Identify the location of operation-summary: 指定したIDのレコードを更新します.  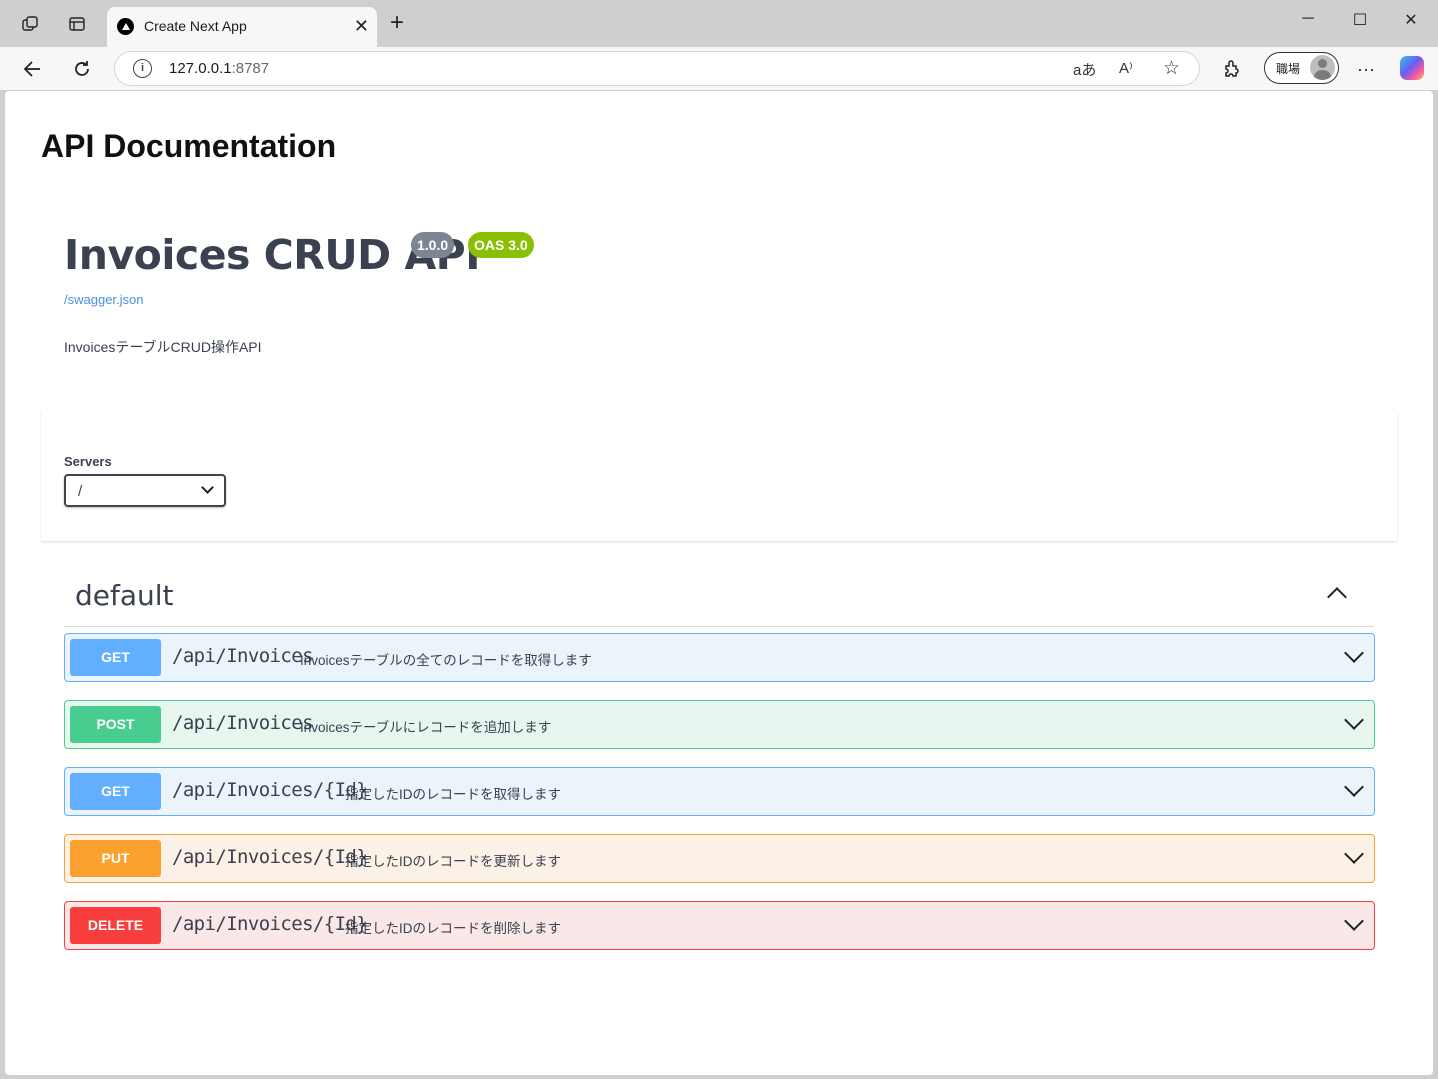
(453, 861).